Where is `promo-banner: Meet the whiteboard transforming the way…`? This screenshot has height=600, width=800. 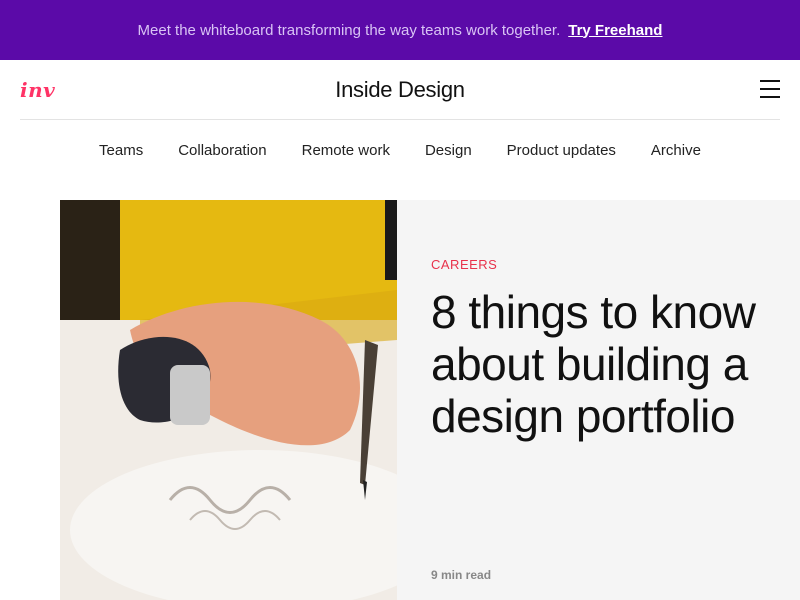
promo-banner: Meet the whiteboard transforming the way… is located at coordinates (400, 30).